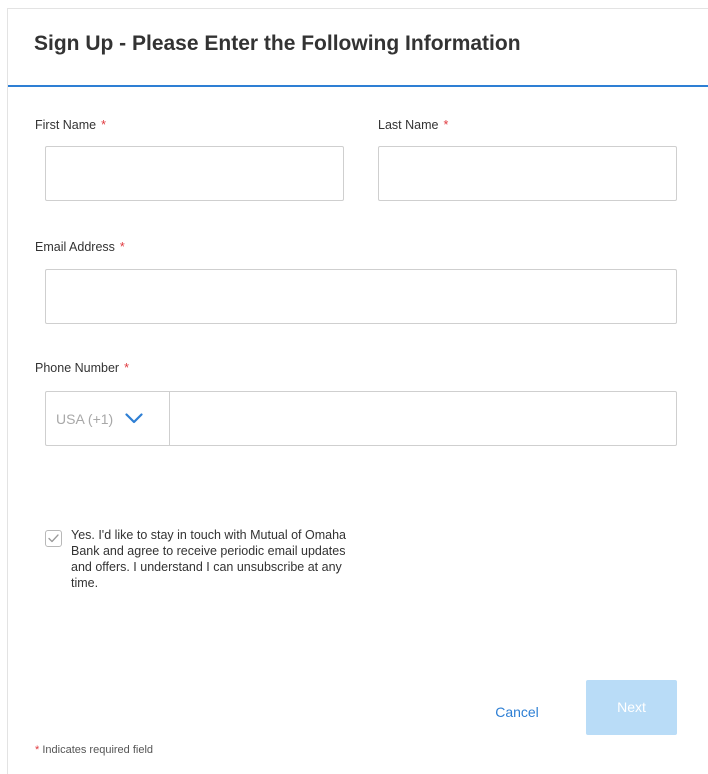  What do you see at coordinates (80, 247) in the screenshot?
I see `email-label: Email Address *` at bounding box center [80, 247].